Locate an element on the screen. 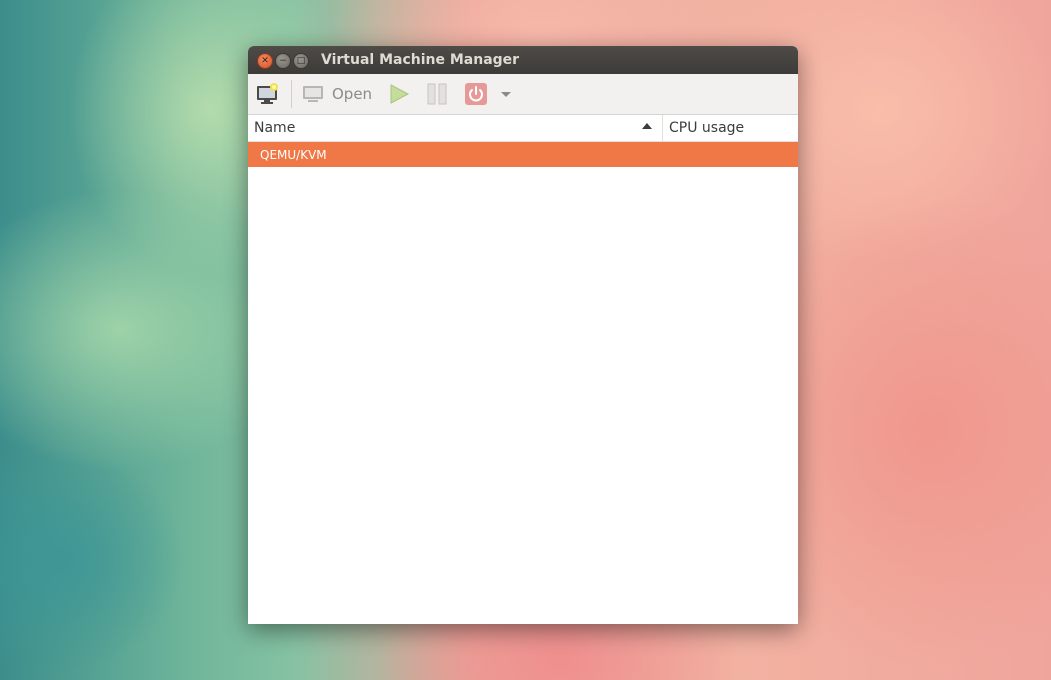  table-header: Name CPU usage is located at coordinates (523, 128).